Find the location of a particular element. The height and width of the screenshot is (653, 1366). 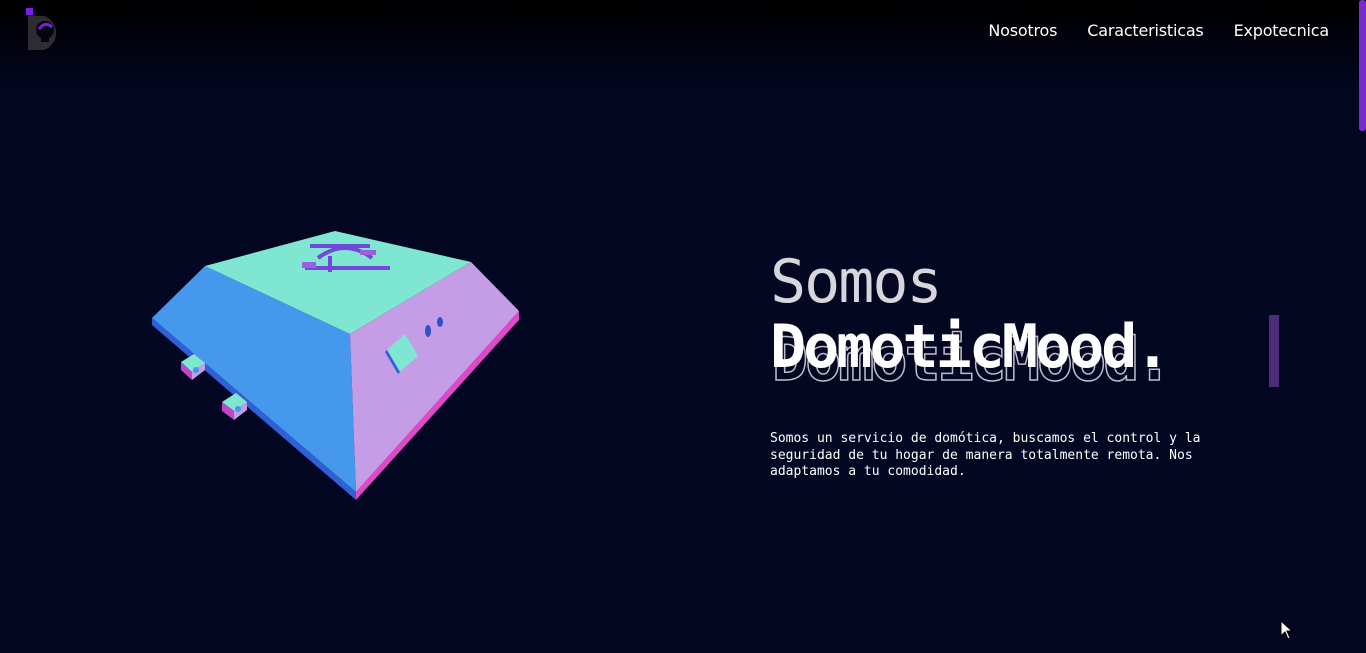

scrollbar-thumb is located at coordinates (1362, 65).